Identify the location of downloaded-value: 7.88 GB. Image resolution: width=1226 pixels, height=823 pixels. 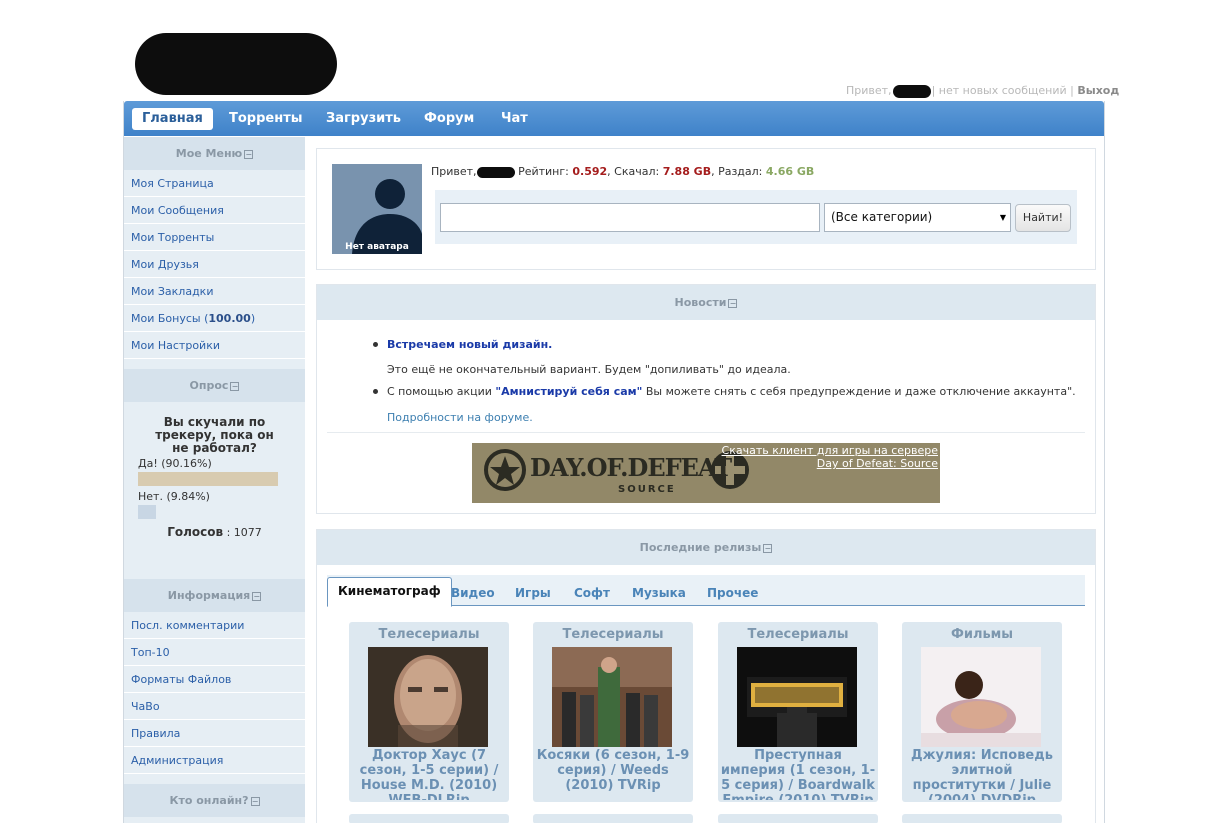
(687, 171).